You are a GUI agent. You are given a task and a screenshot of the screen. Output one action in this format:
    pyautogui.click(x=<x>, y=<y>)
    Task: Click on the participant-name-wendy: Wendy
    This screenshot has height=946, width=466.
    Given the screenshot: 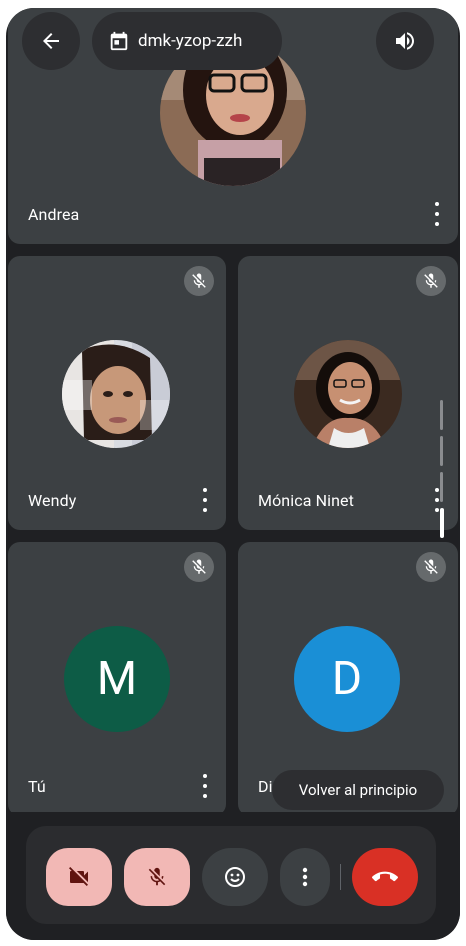 What is the action you would take?
    pyautogui.click(x=52, y=500)
    